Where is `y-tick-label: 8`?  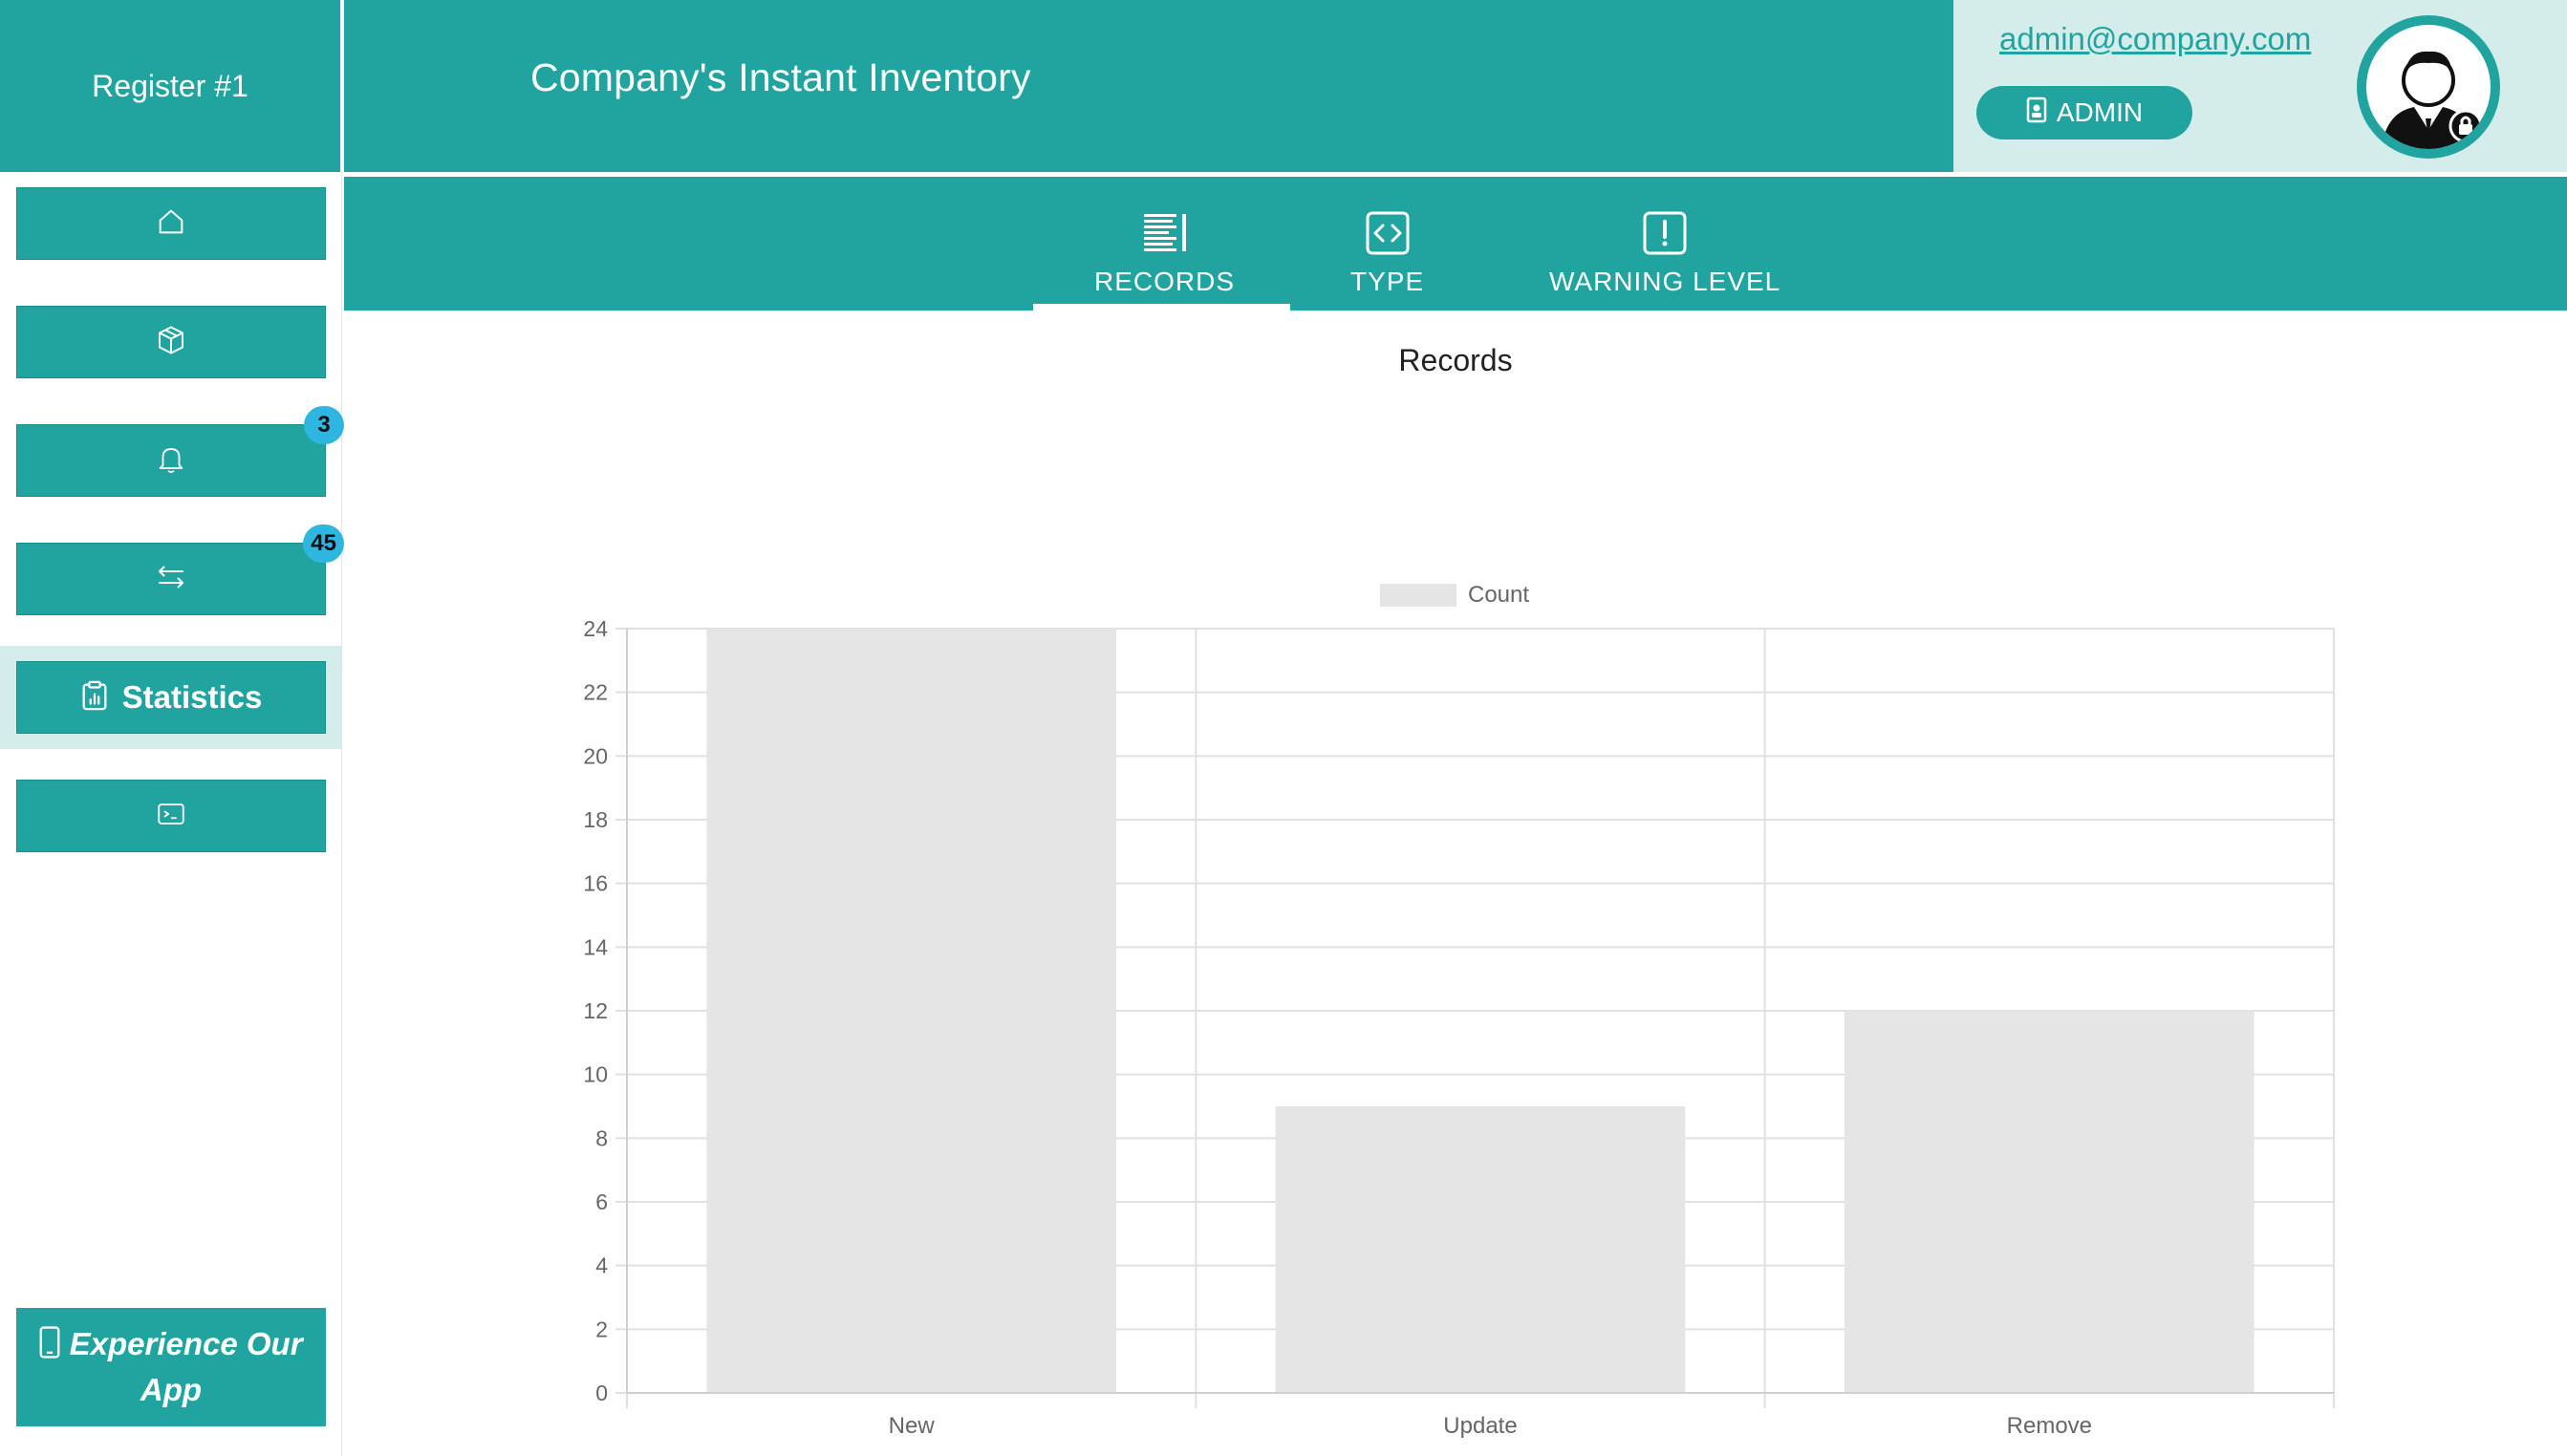
y-tick-label: 8 is located at coordinates (601, 1137).